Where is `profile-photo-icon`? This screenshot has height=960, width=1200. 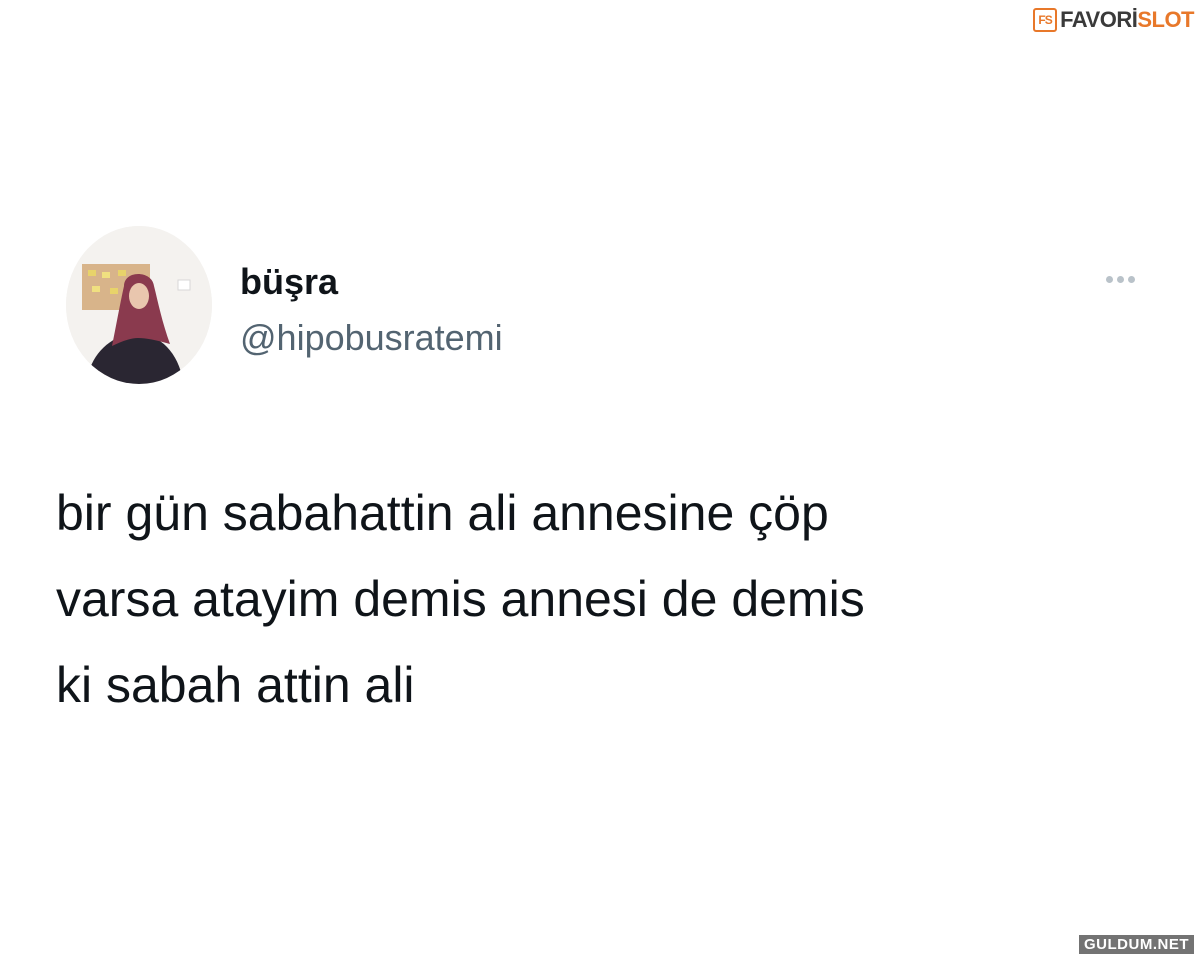 profile-photo-icon is located at coordinates (139, 305).